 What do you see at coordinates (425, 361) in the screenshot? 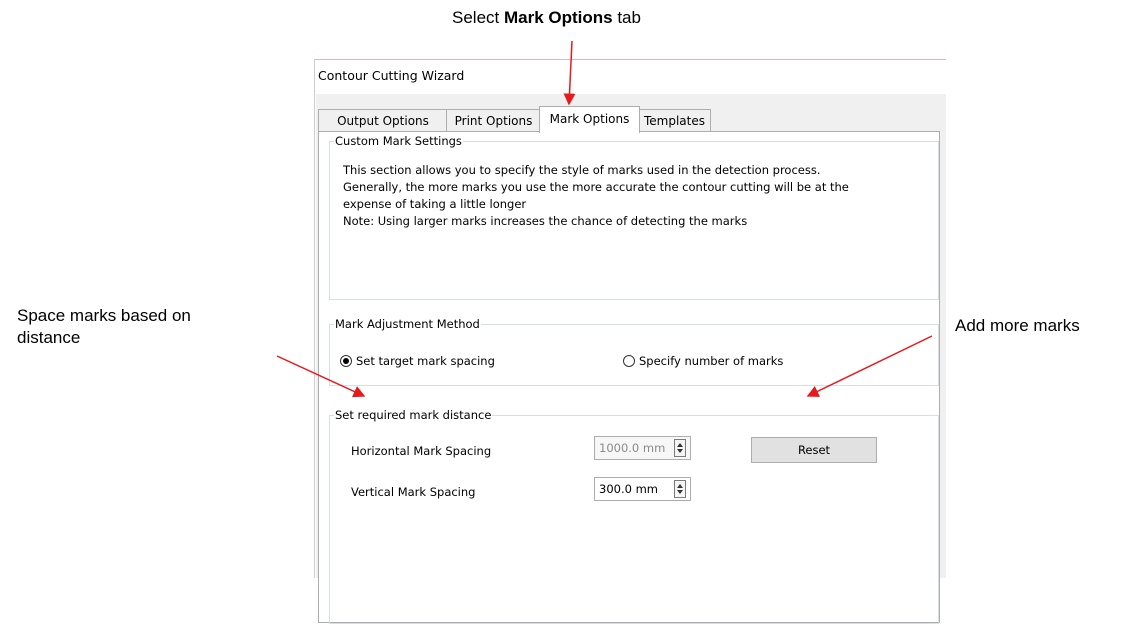
I see `set-target-mark-spacing-label: Set target mark spacing` at bounding box center [425, 361].